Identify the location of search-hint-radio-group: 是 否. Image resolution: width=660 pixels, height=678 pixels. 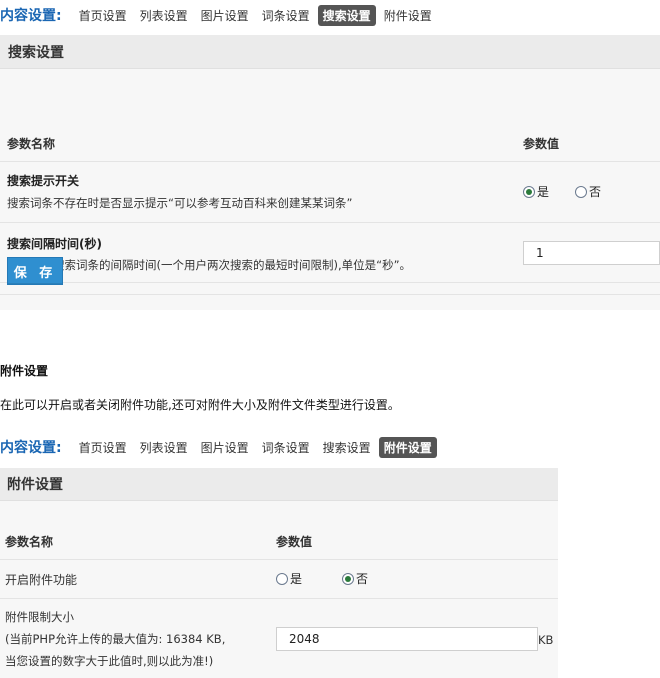
(575, 191).